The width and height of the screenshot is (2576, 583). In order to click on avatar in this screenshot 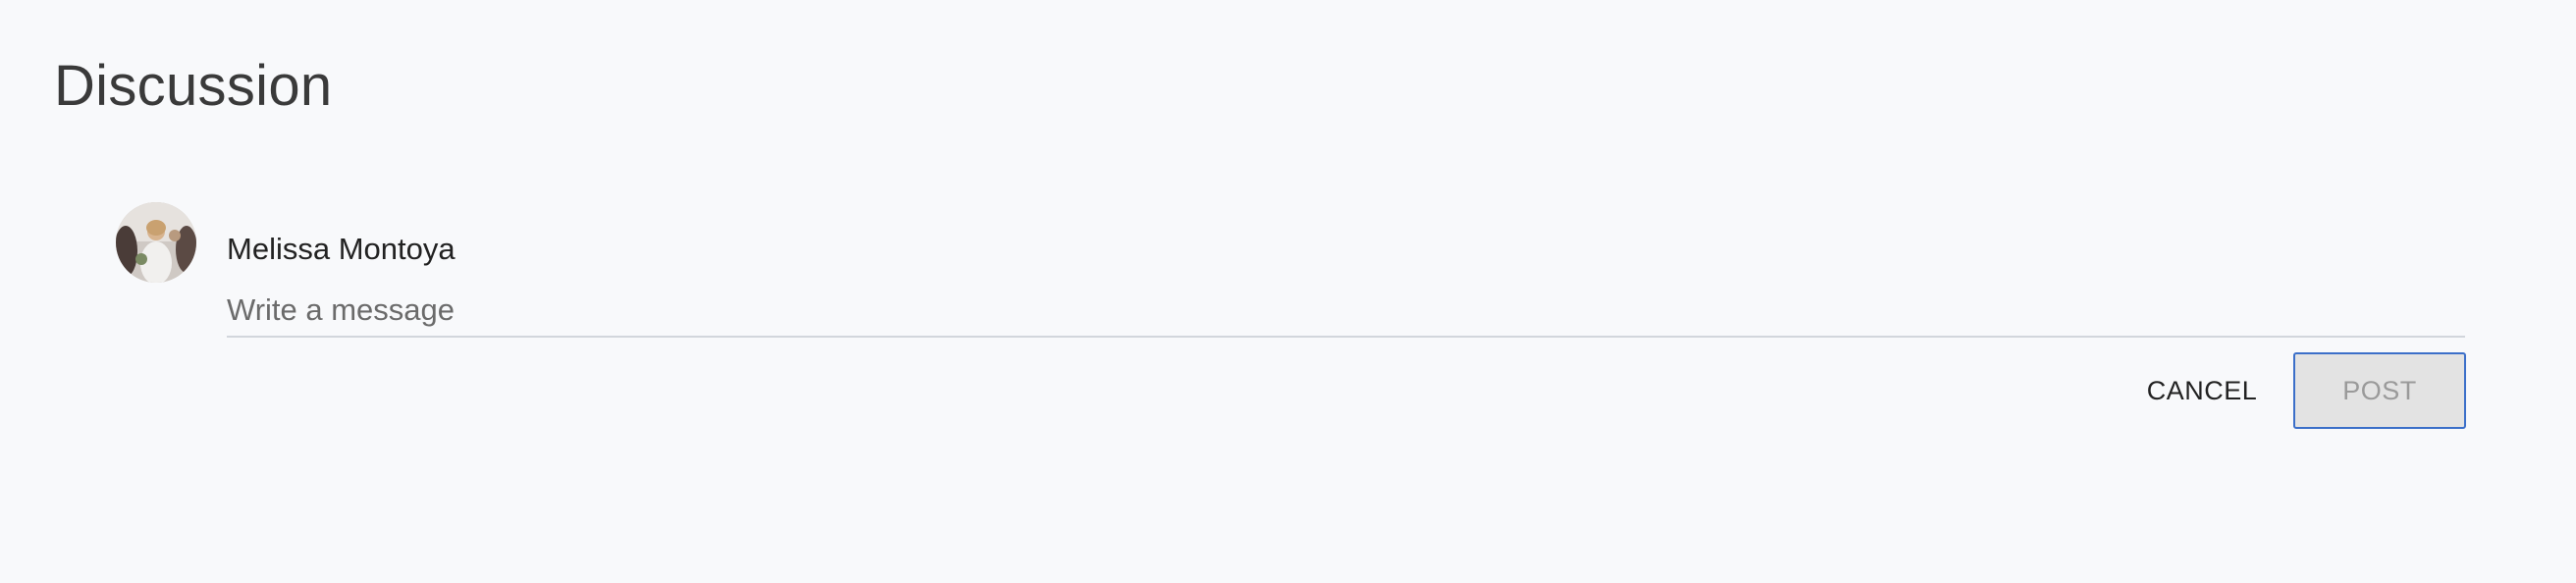, I will do `click(156, 242)`.